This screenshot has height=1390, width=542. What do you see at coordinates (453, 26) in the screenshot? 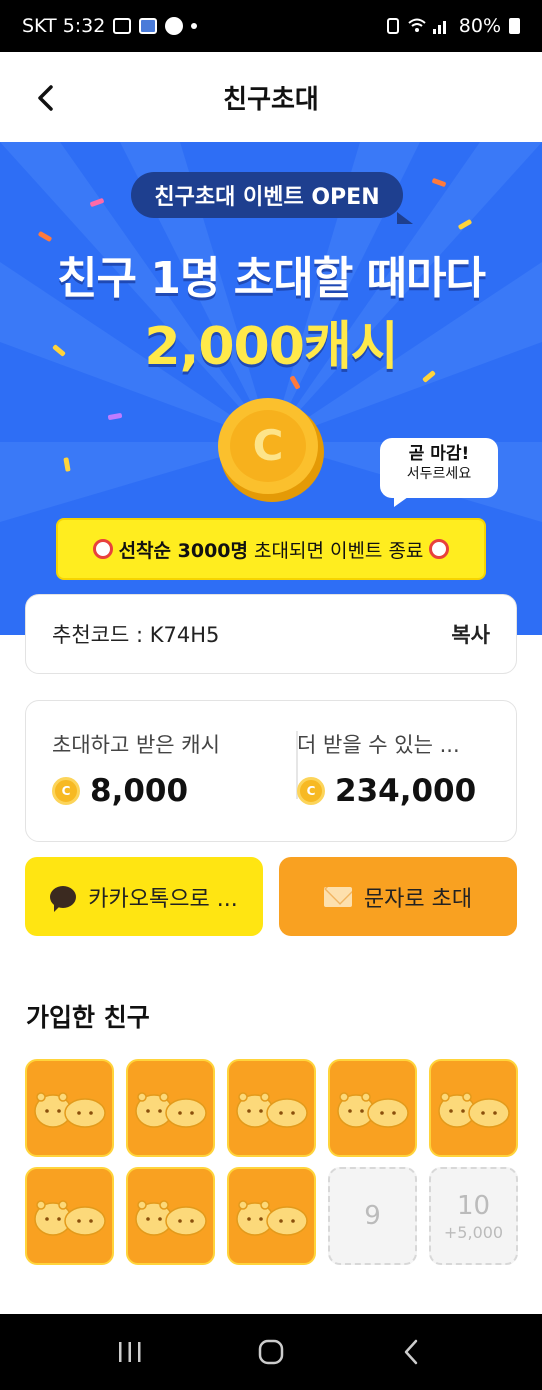
I see `status-right: 80%` at bounding box center [453, 26].